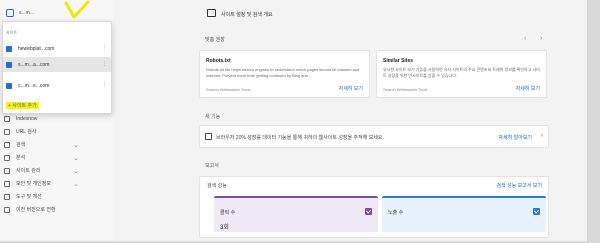 Image resolution: width=600 pixels, height=243 pixels. What do you see at coordinates (296, 214) in the screenshot?
I see `clicks-tile: 클릭 수 3회` at bounding box center [296, 214].